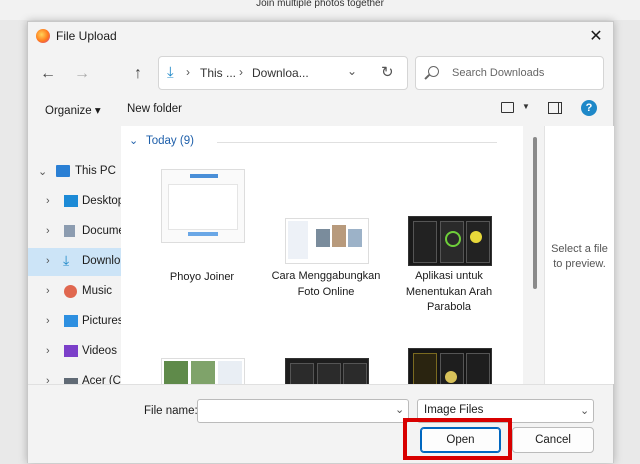 The height and width of the screenshot is (464, 640). What do you see at coordinates (555, 108) in the screenshot?
I see `preview-pane-icon` at bounding box center [555, 108].